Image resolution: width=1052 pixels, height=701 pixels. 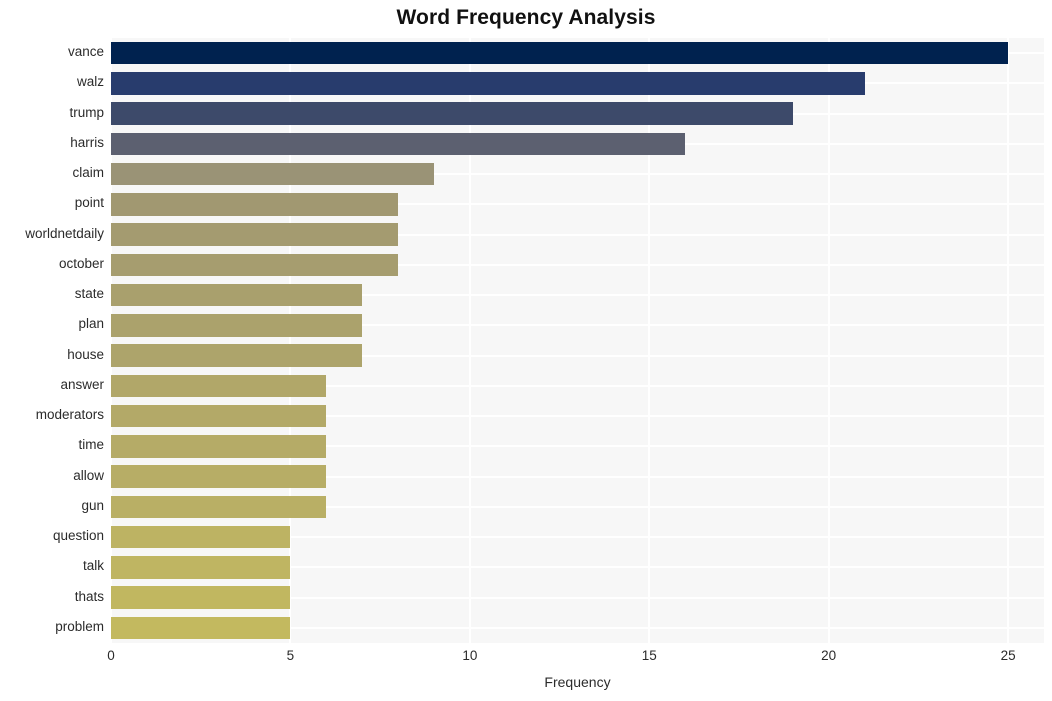 What do you see at coordinates (255, 204) in the screenshot?
I see `bar-point` at bounding box center [255, 204].